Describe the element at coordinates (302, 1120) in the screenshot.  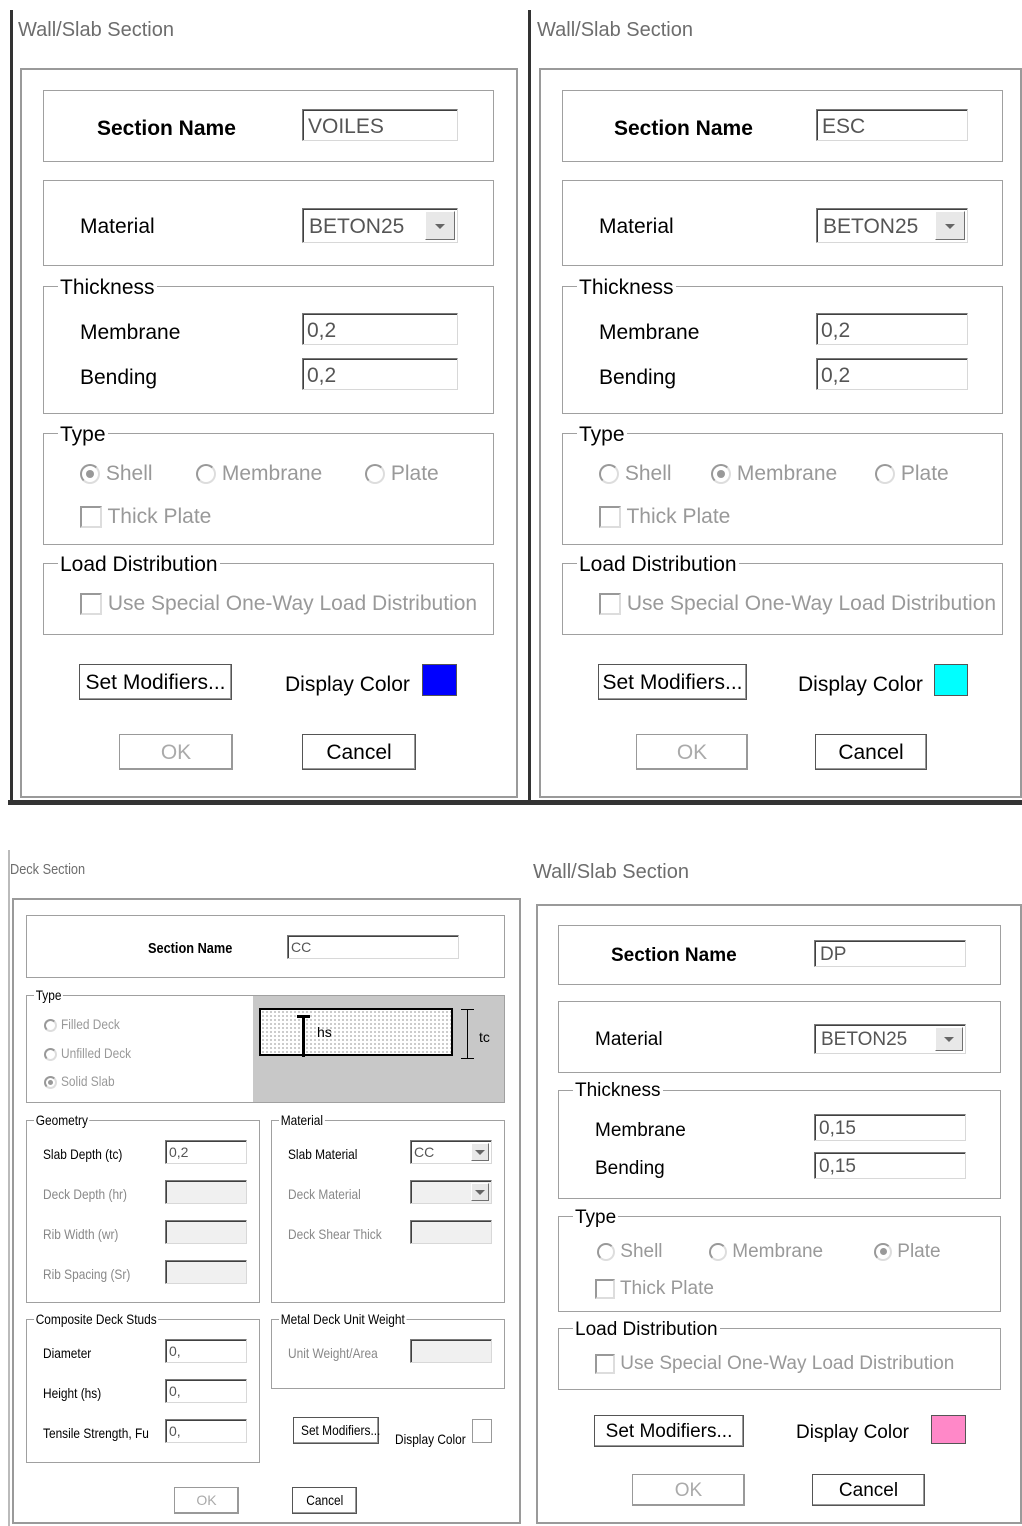
I see `material-legend: Material` at that location.